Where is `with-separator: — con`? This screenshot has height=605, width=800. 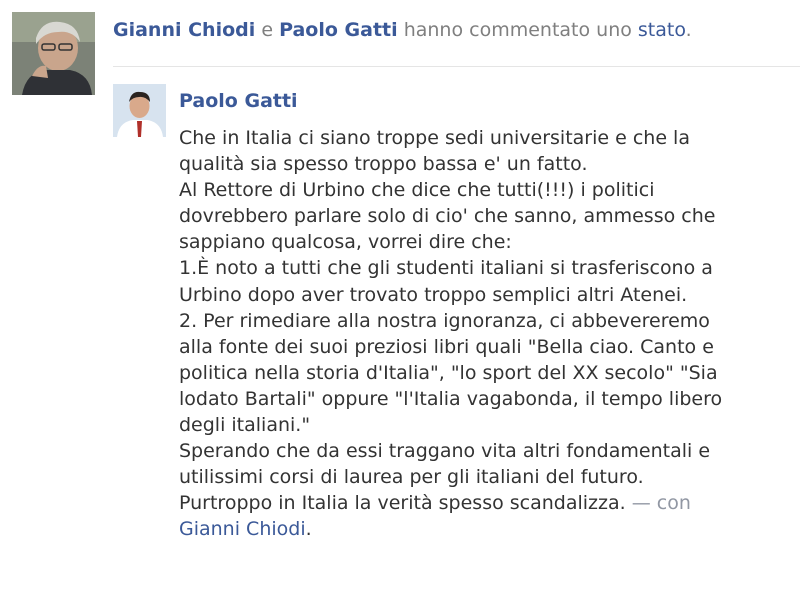 with-separator: — con is located at coordinates (658, 503).